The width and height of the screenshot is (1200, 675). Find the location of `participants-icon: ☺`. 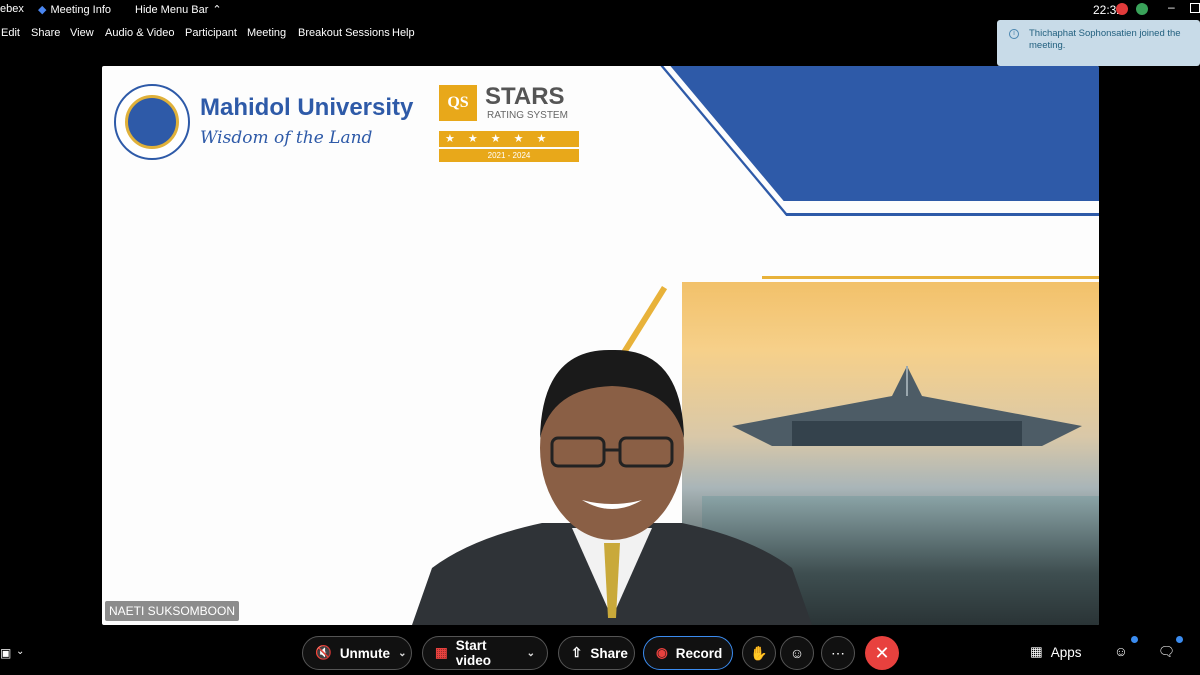

participants-icon: ☺ is located at coordinates (1121, 651).